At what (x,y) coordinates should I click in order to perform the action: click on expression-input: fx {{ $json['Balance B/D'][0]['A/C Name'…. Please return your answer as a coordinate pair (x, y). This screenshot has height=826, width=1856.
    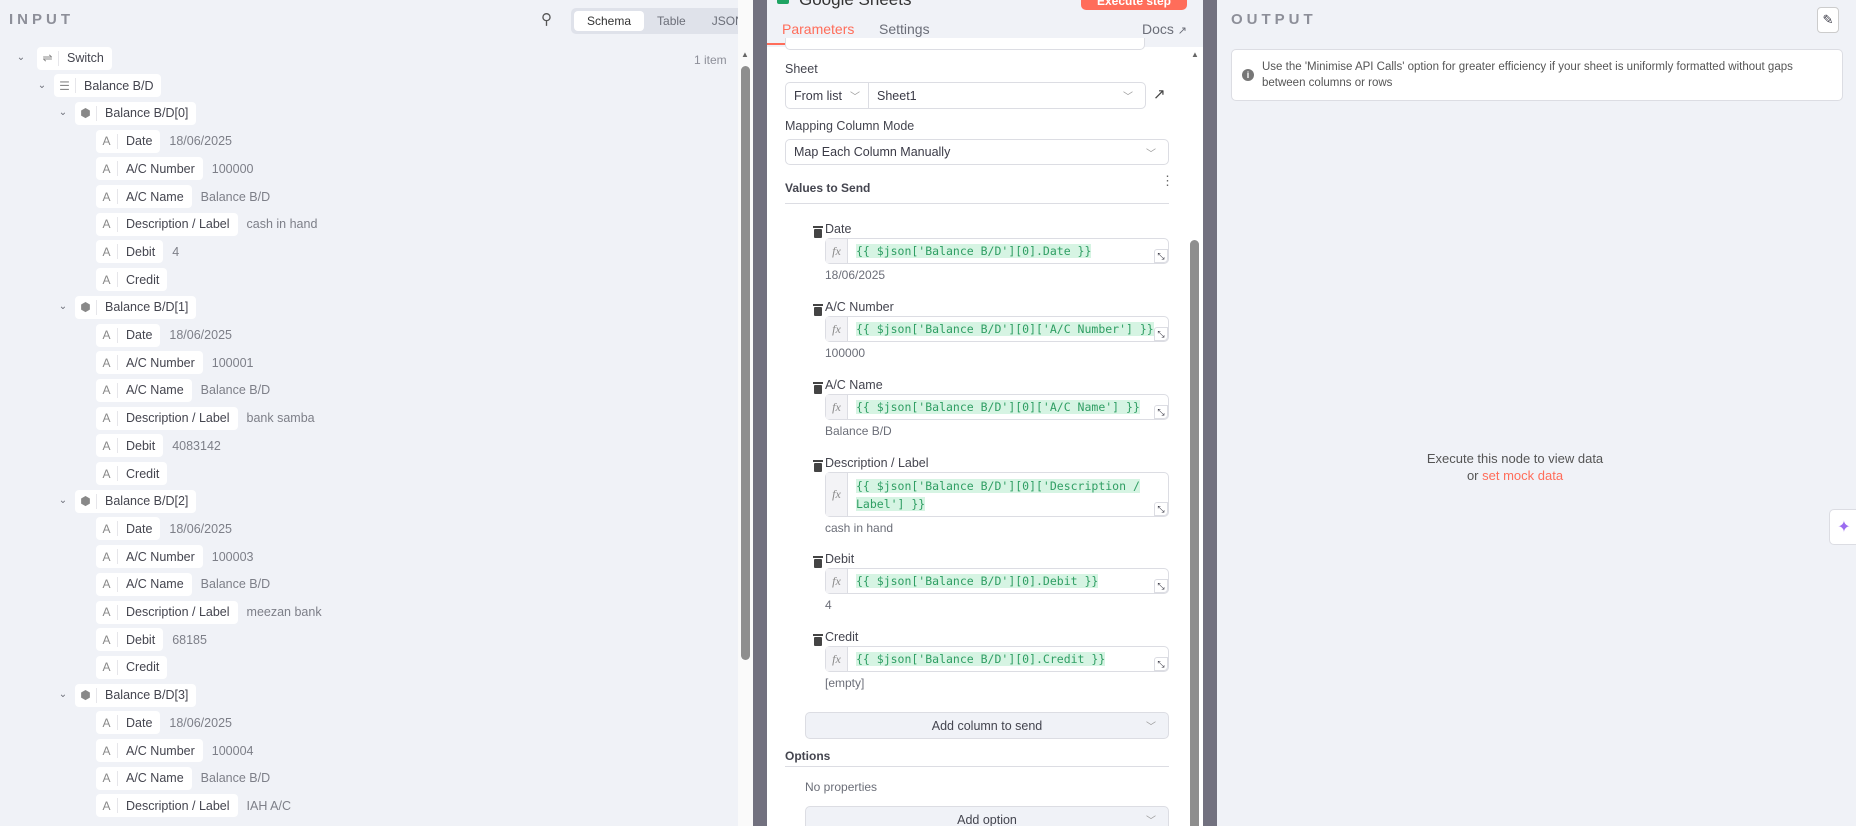
    Looking at the image, I should click on (997, 407).